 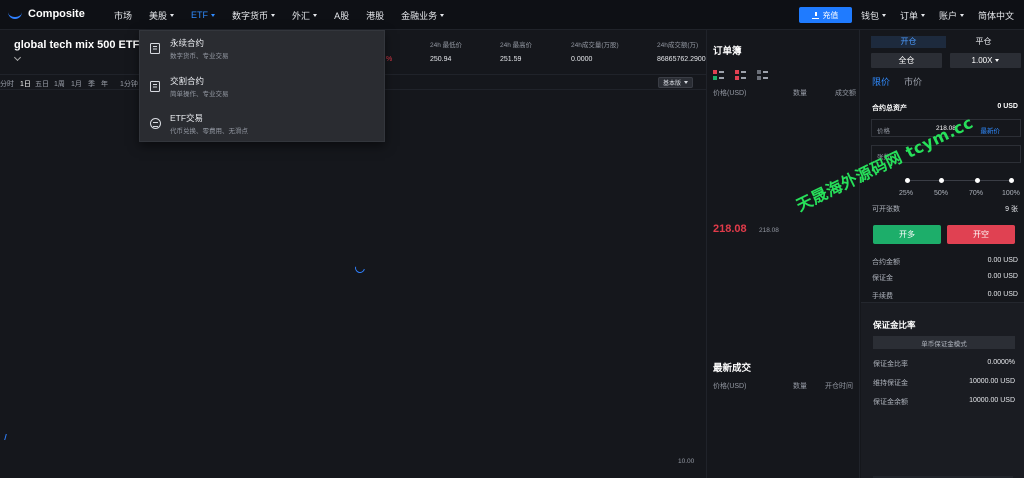 What do you see at coordinates (511, 59) in the screenshot?
I see `stat-value-high: 251.59` at bounding box center [511, 59].